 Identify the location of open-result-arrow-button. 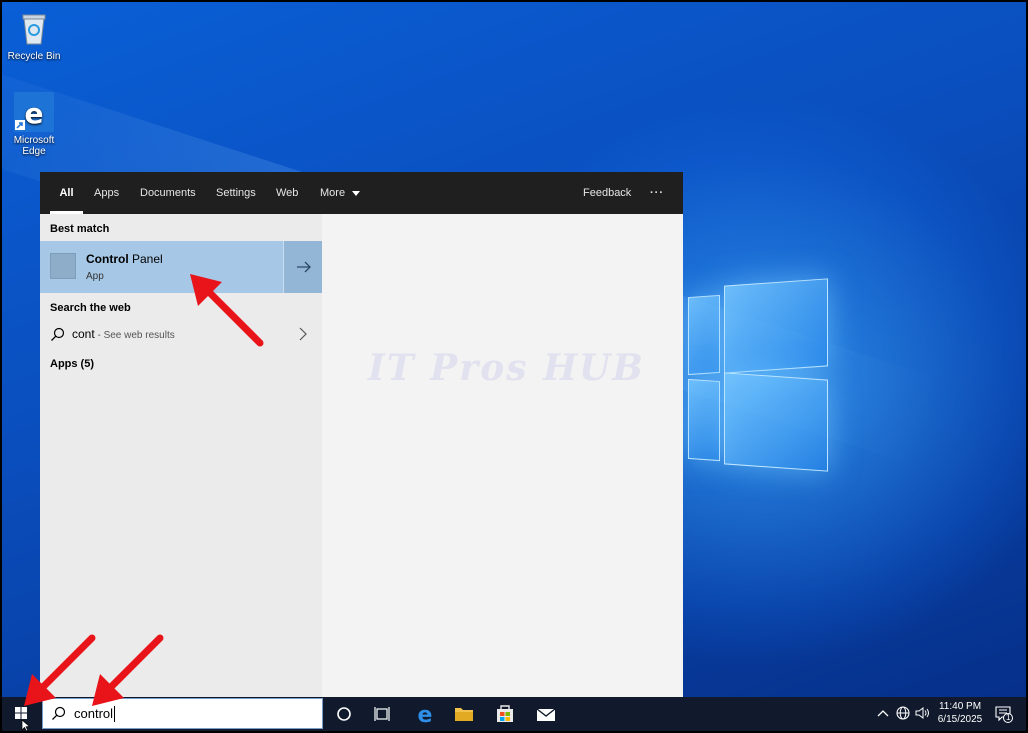
(302, 267).